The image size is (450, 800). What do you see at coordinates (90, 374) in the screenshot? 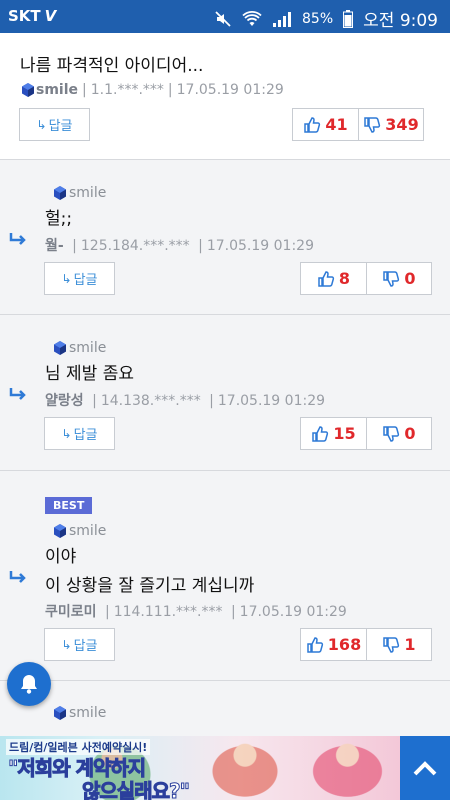
I see `comment-text: 님 제발 좀요` at bounding box center [90, 374].